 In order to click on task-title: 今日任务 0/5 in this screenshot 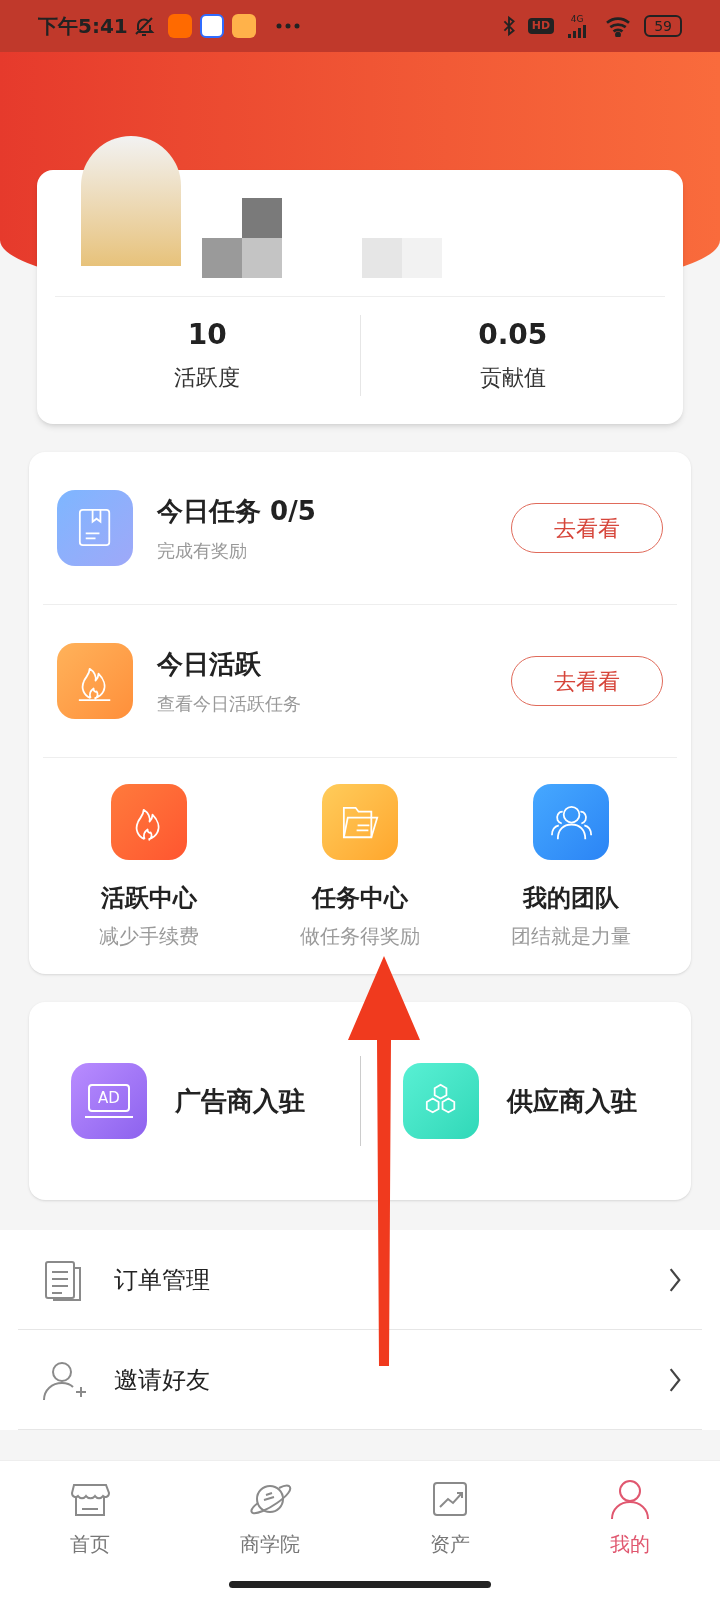, I will do `click(237, 511)`.